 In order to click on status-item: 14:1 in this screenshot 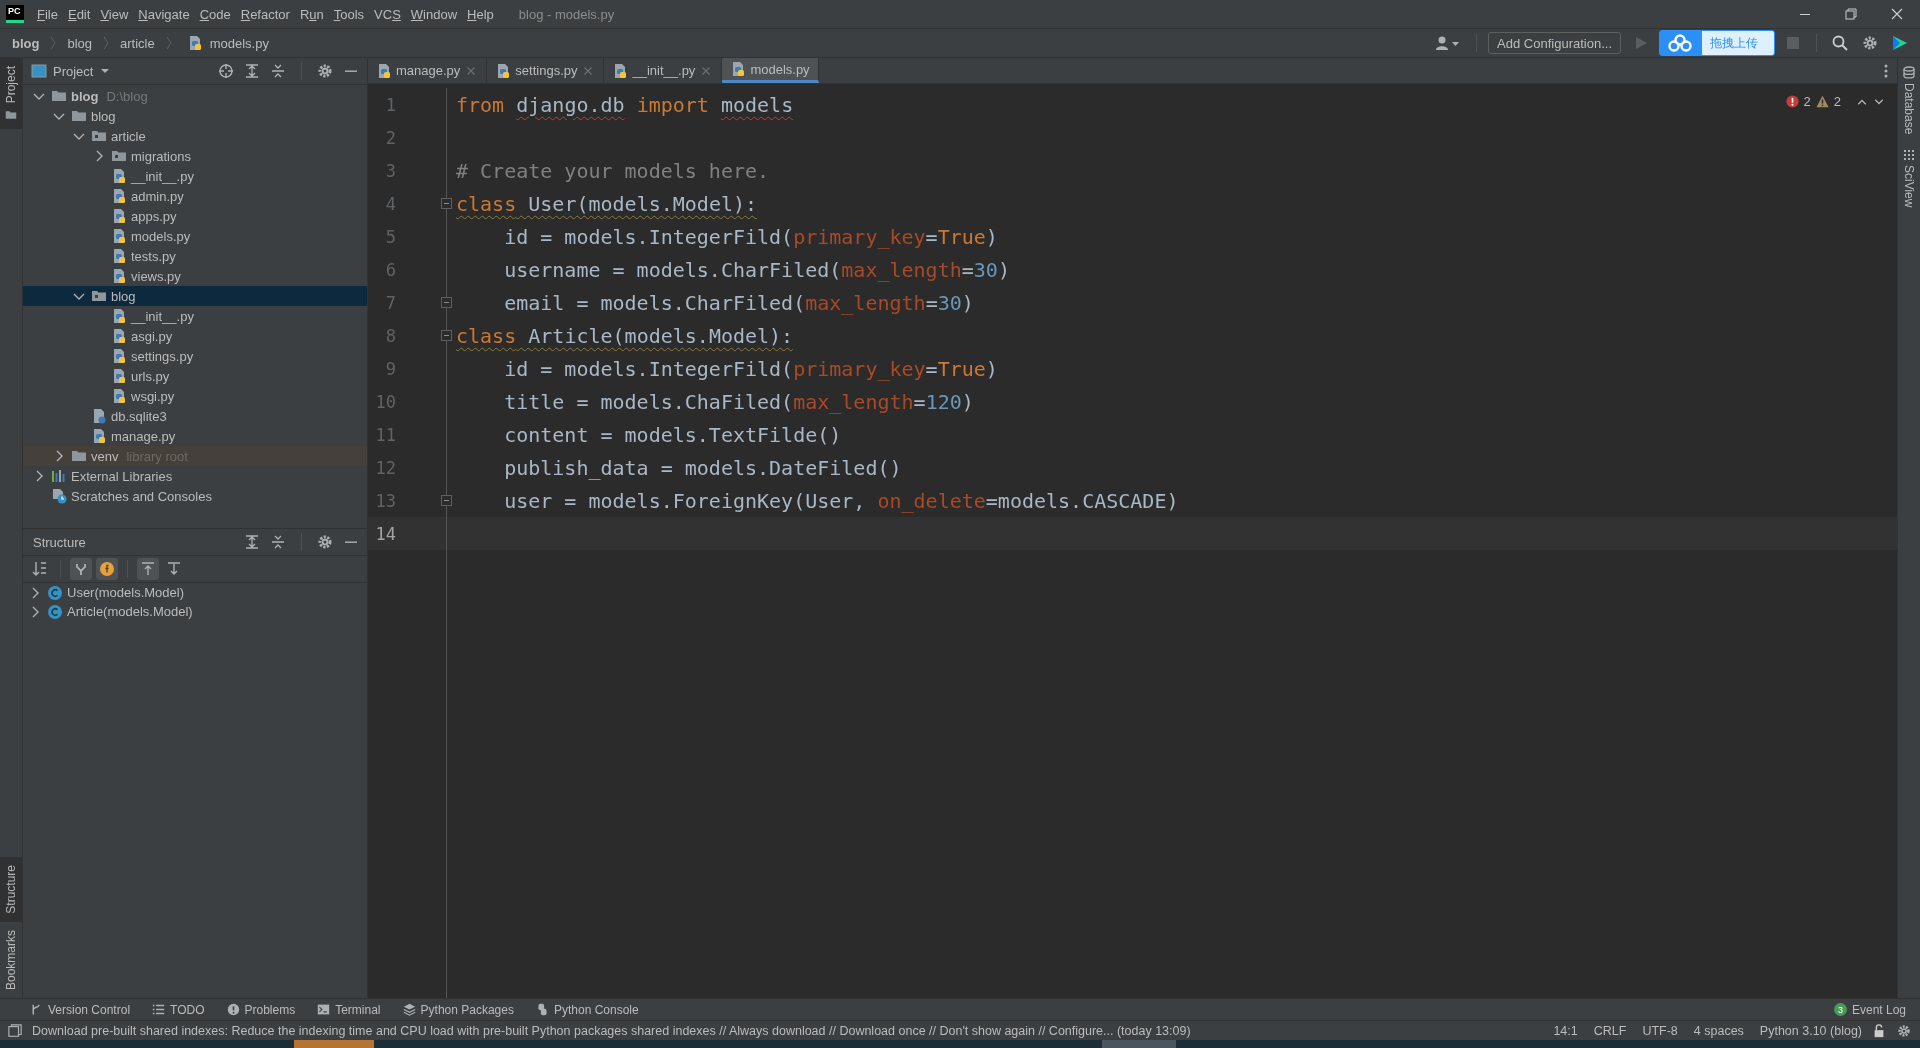, I will do `click(1565, 1030)`.